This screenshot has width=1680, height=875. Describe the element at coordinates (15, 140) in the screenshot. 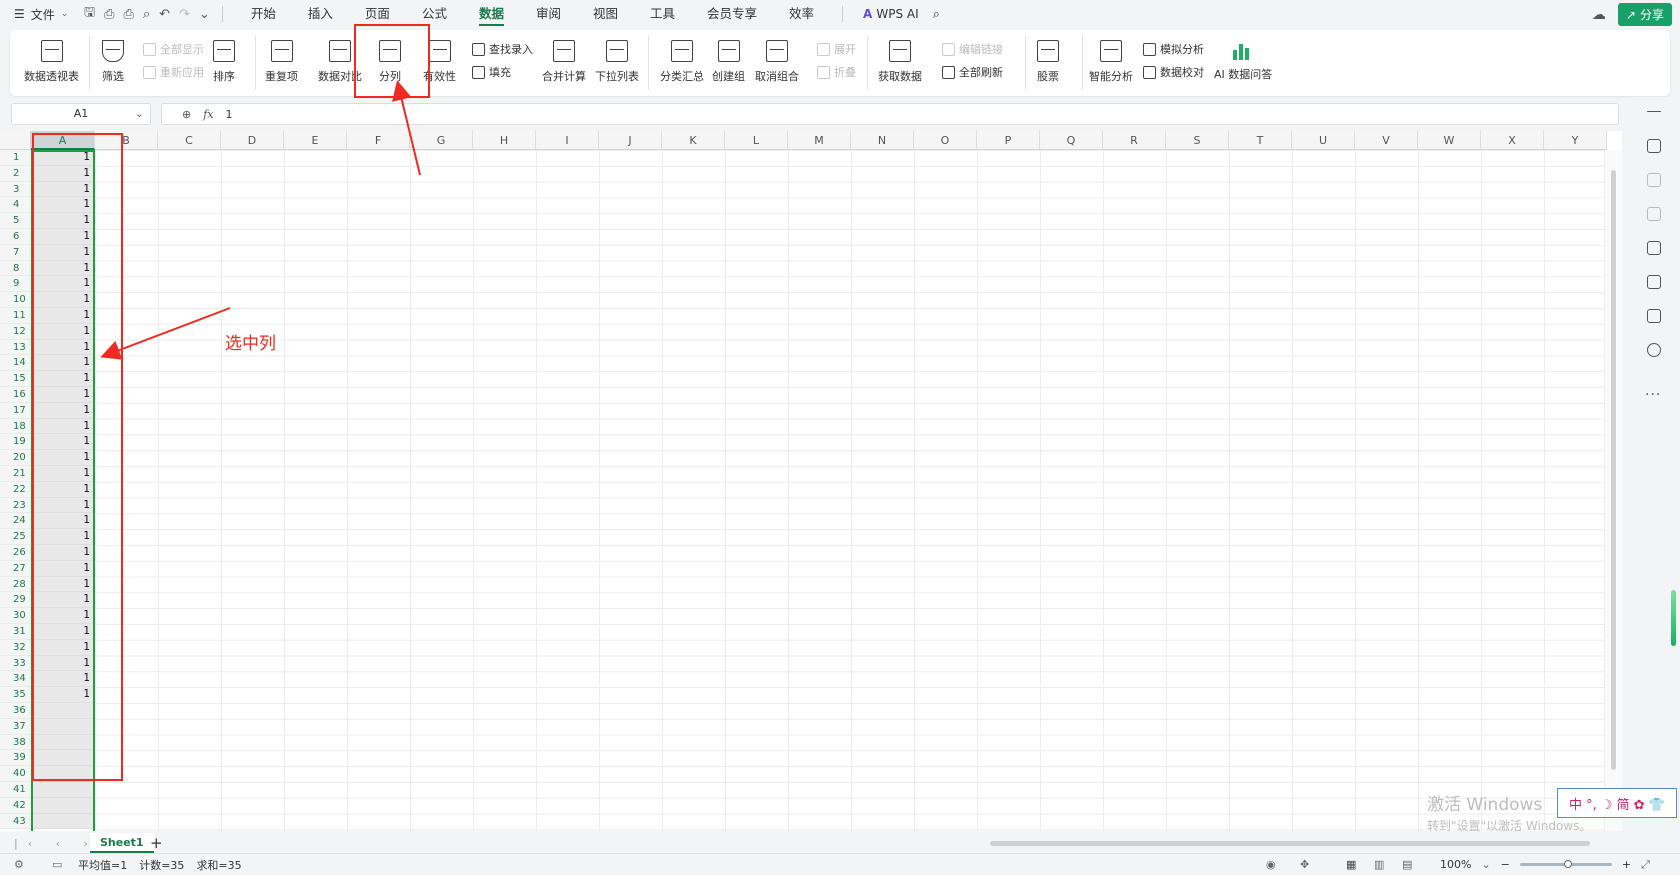

I see `select-all-corner` at that location.